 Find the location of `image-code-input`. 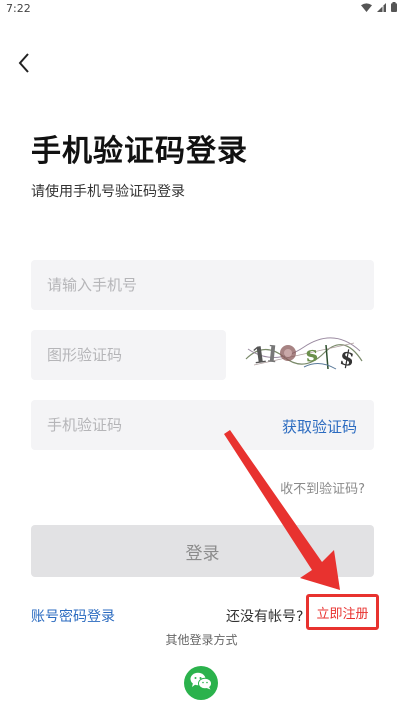

image-code-input is located at coordinates (128, 355).